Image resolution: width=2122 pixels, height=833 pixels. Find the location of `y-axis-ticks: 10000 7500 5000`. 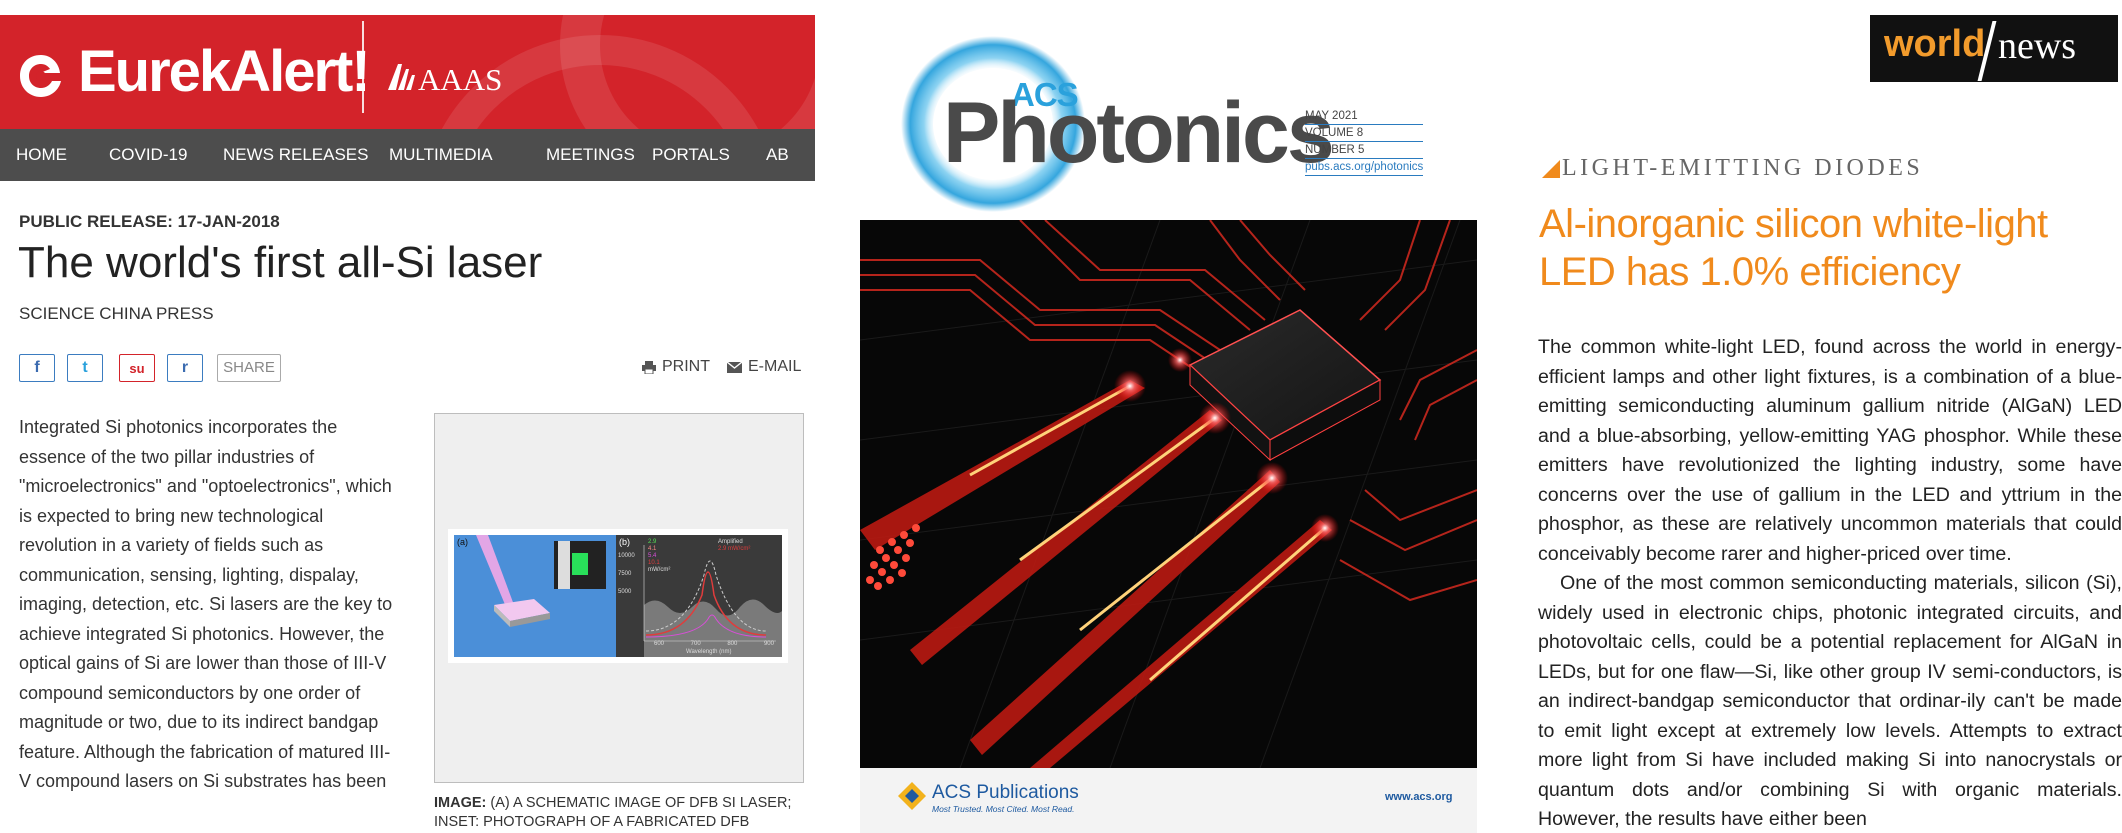

y-axis-ticks: 10000 7500 5000 is located at coordinates (626, 574).